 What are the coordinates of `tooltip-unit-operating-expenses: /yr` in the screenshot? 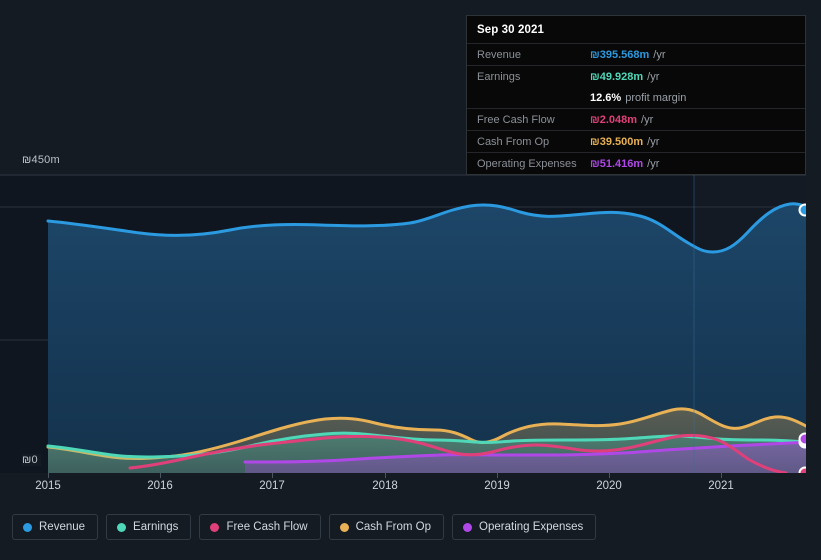 It's located at (653, 163).